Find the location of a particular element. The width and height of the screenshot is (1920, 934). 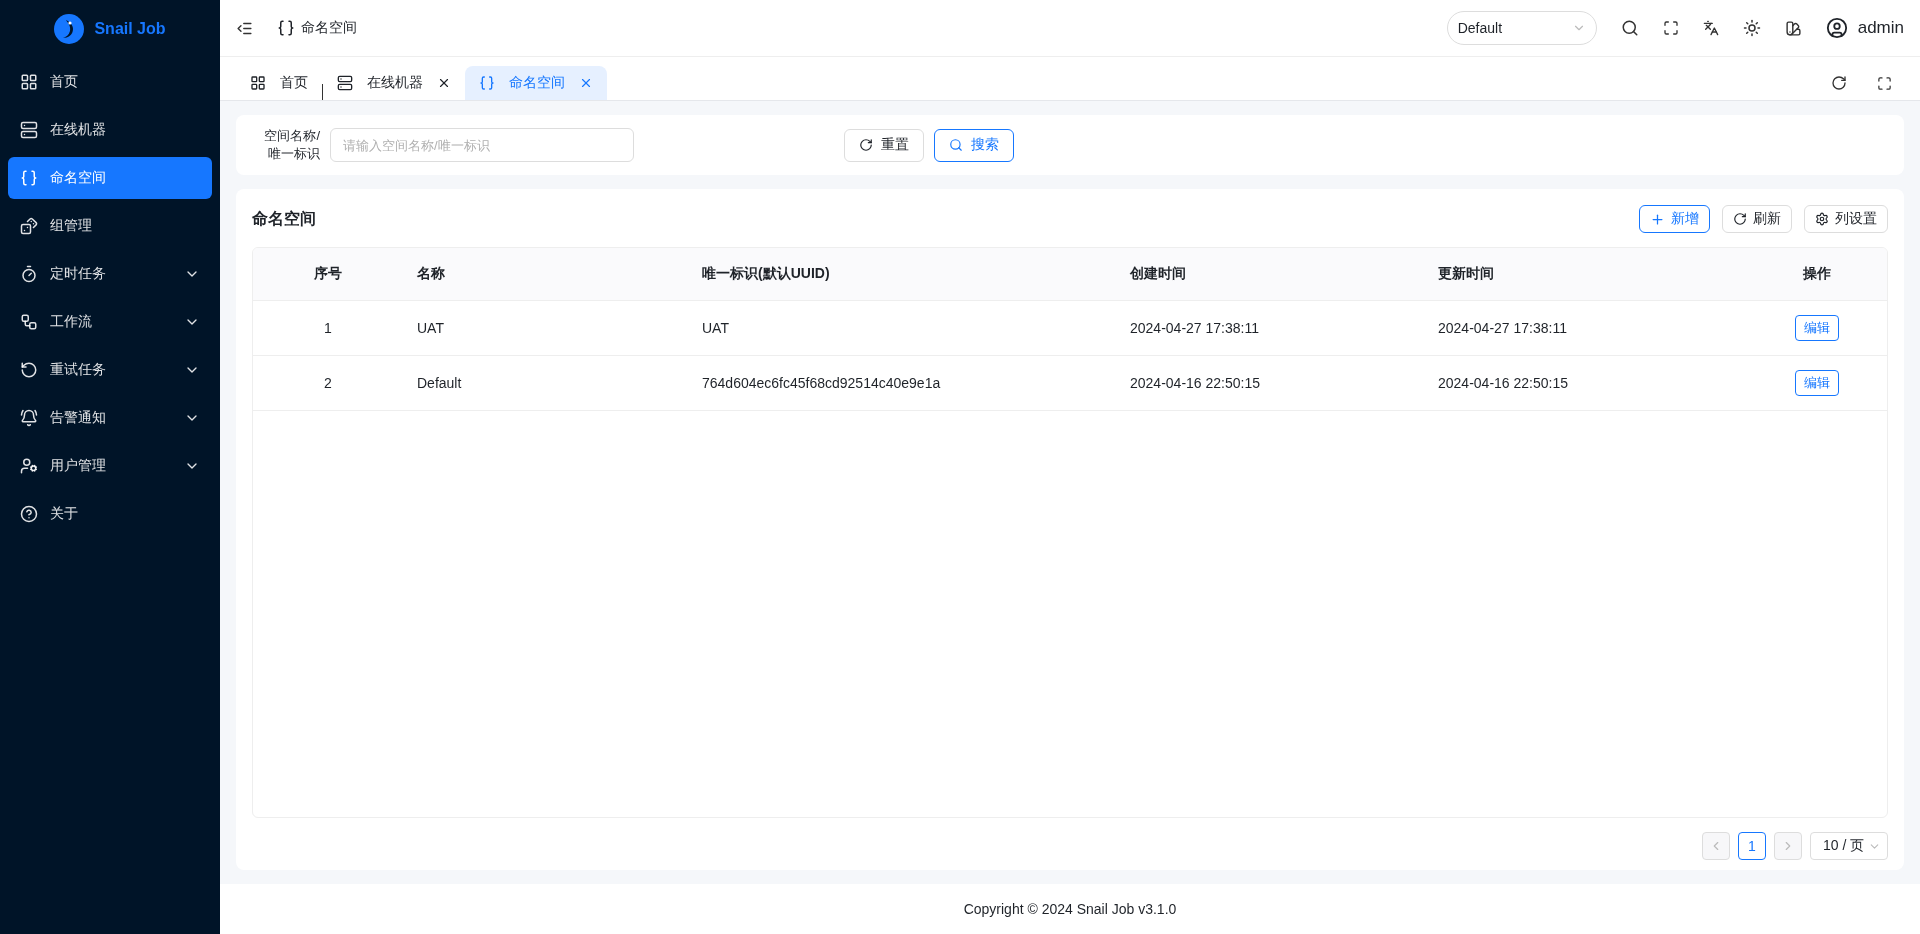

sidebar-item: 组管理 is located at coordinates (110, 226).